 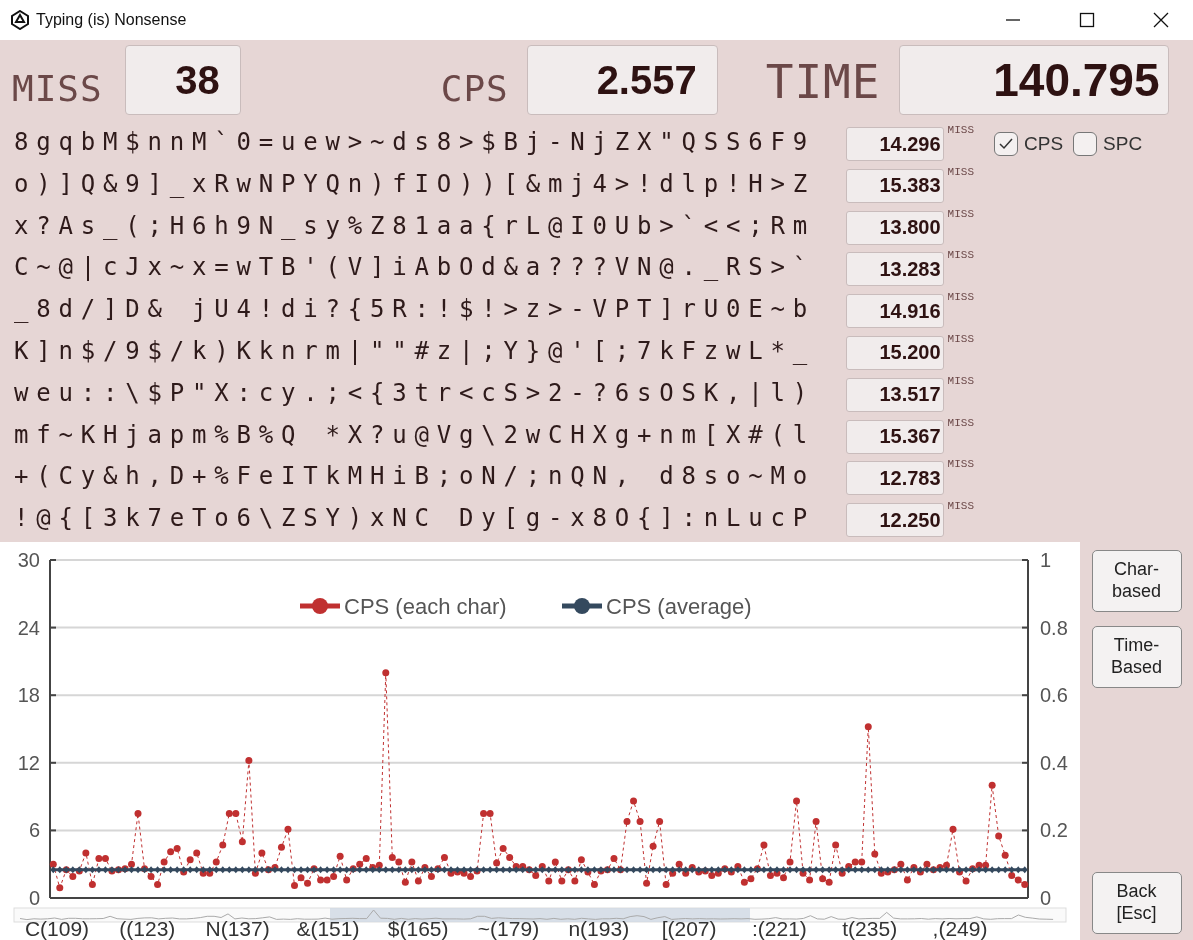 I want to click on navigator-label: C(109), so click(x=57, y=928).